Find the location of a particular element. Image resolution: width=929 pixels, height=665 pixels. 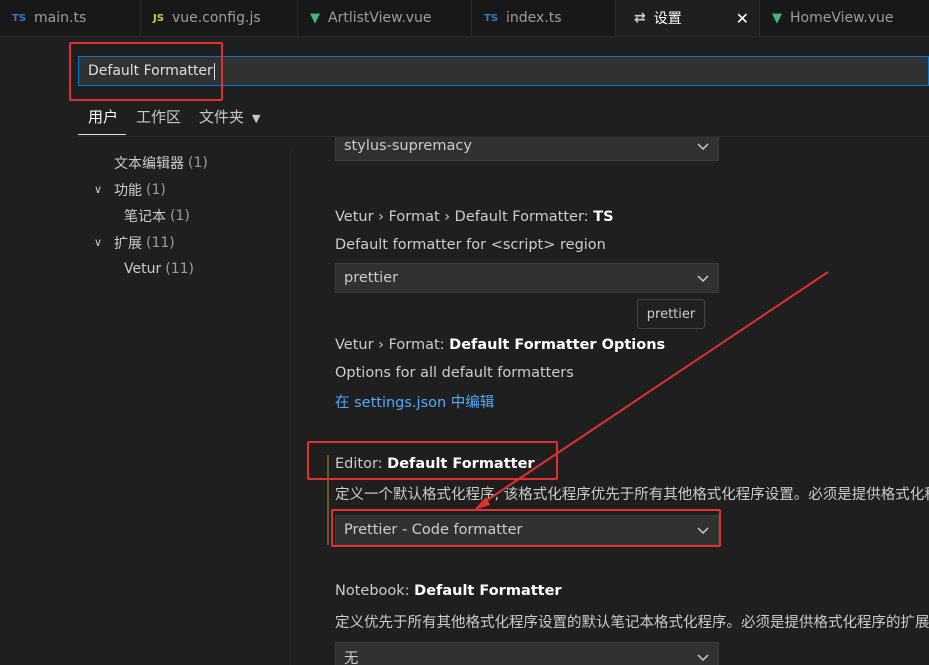

tab-label: 设置 is located at coordinates (667, 19).